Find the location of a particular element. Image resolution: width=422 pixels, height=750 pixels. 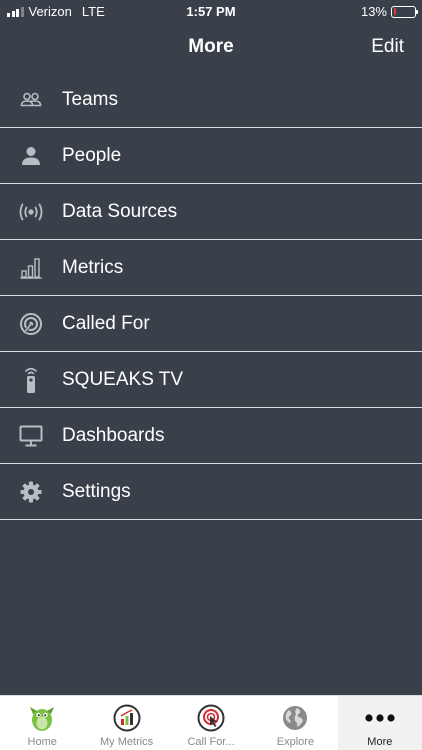

broadcast-icon is located at coordinates (31, 212).